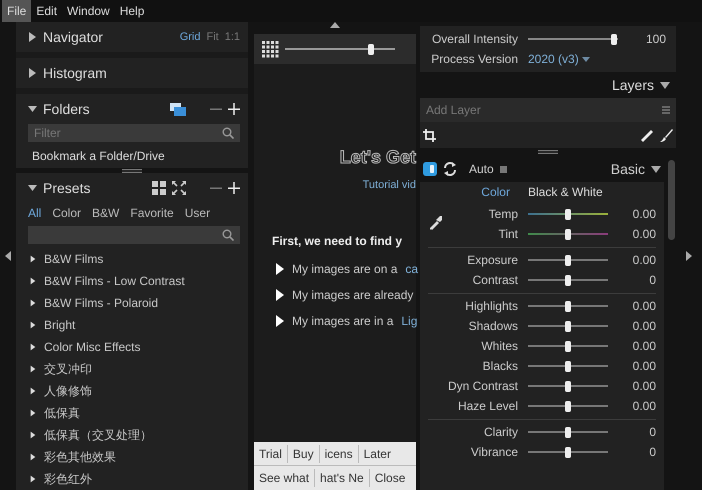 This screenshot has width=702, height=490. What do you see at coordinates (377, 453) in the screenshot?
I see `trial-action-button: Later` at bounding box center [377, 453].